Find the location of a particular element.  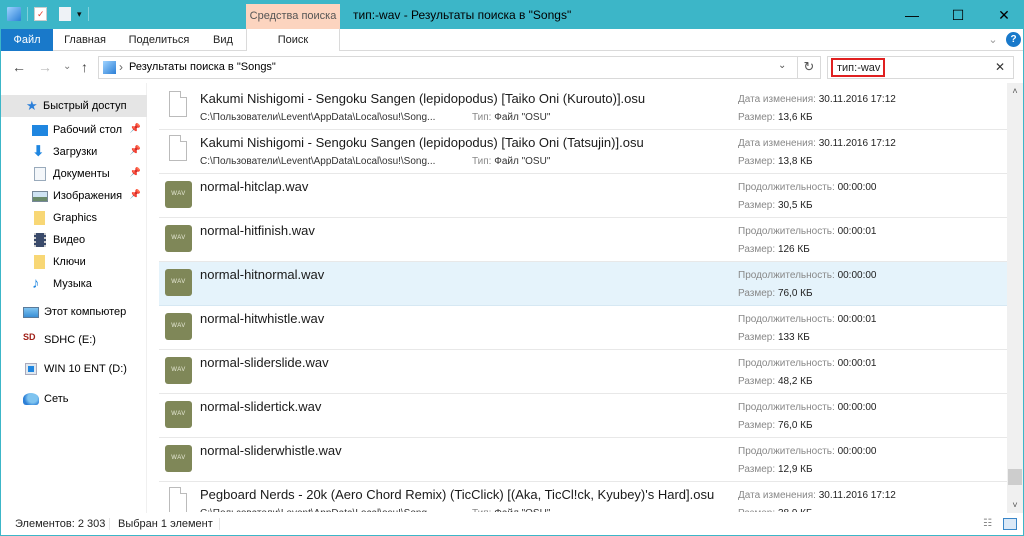

sidebar-item-keys: Ключи is located at coordinates (74, 262).